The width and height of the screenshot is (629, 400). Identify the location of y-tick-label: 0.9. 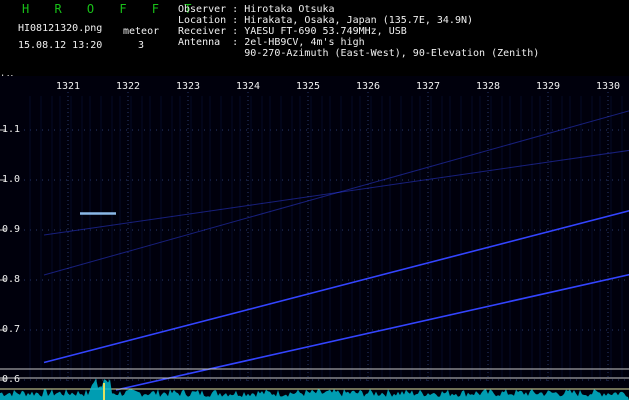
(11, 229).